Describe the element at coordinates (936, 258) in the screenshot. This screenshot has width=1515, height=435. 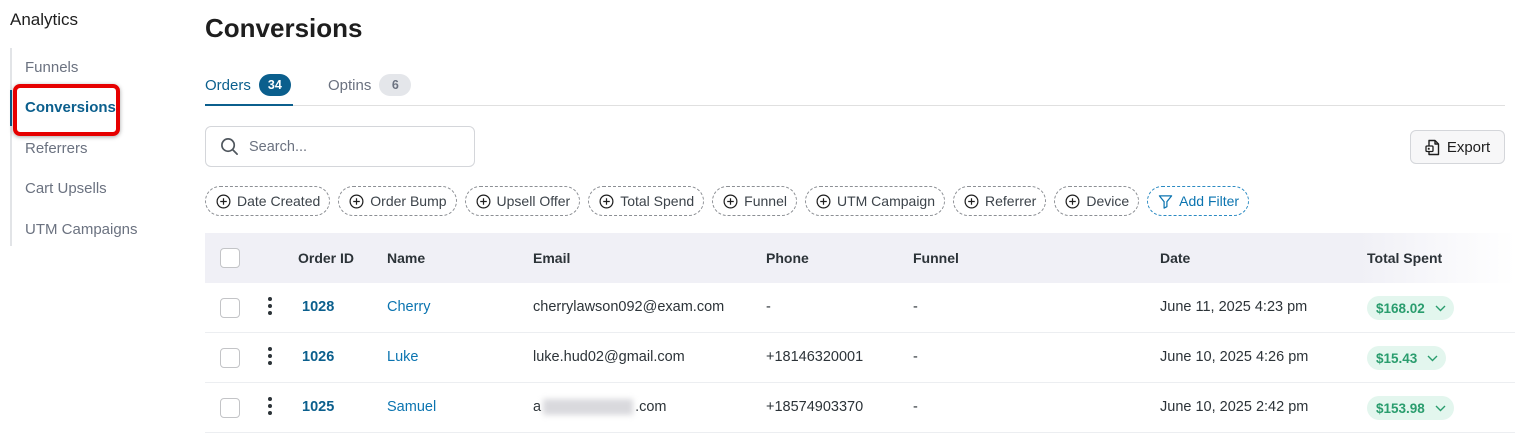
I see `column-header-funnel: Funnel` at that location.